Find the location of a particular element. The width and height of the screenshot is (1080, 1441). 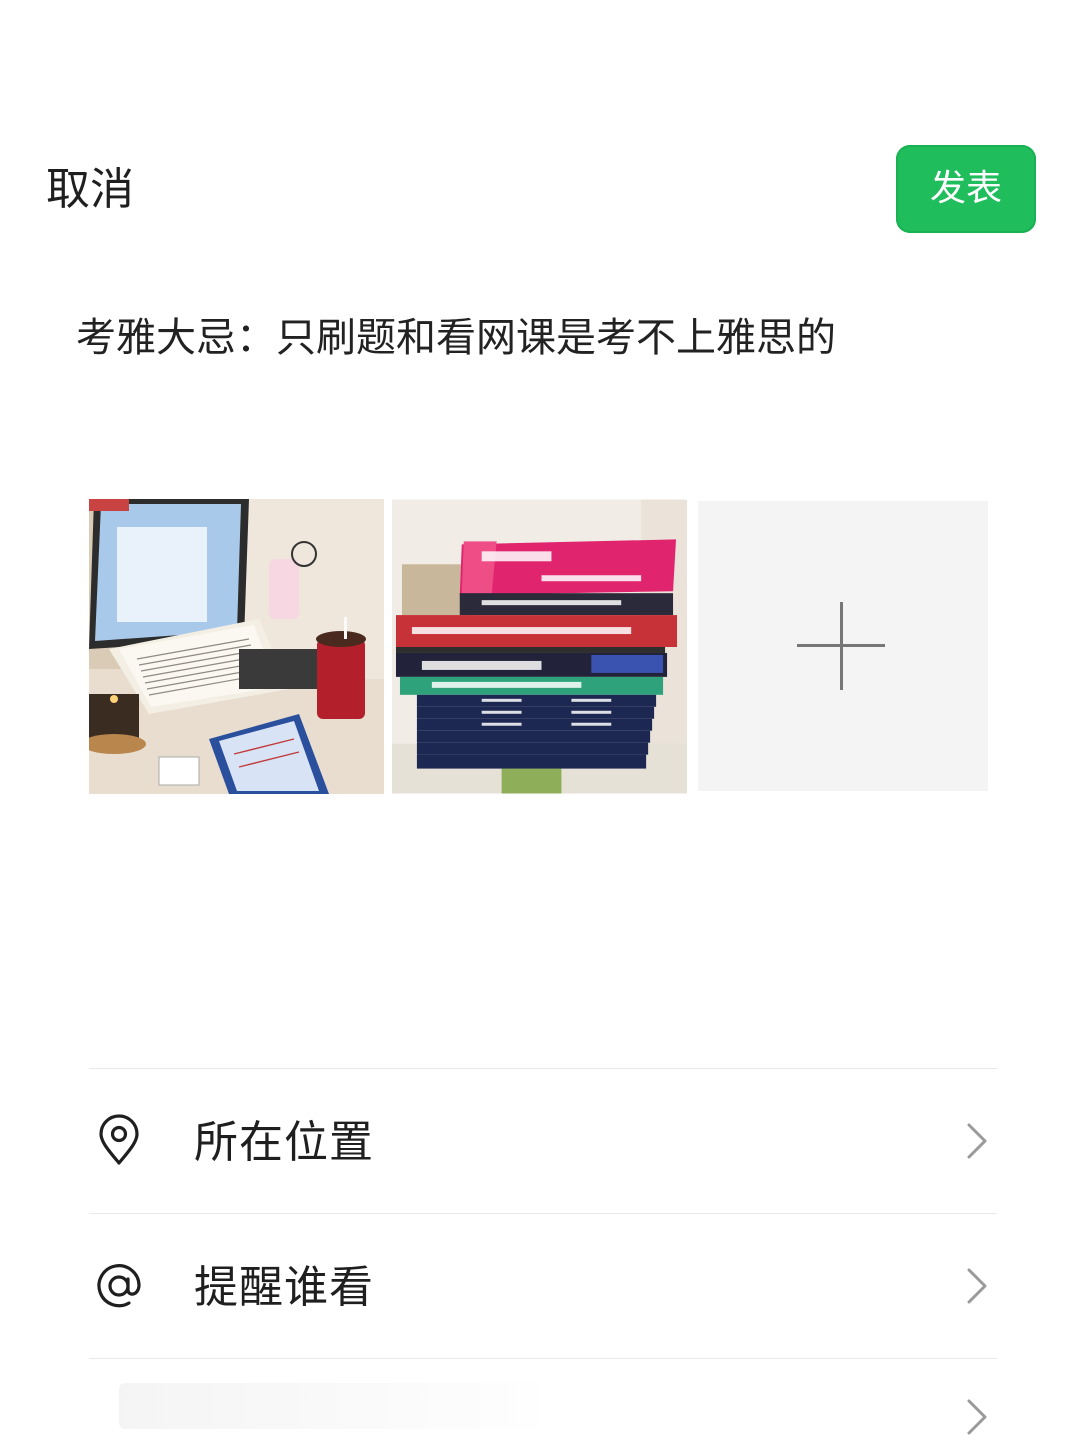

publish-button: 发表 is located at coordinates (966, 189).